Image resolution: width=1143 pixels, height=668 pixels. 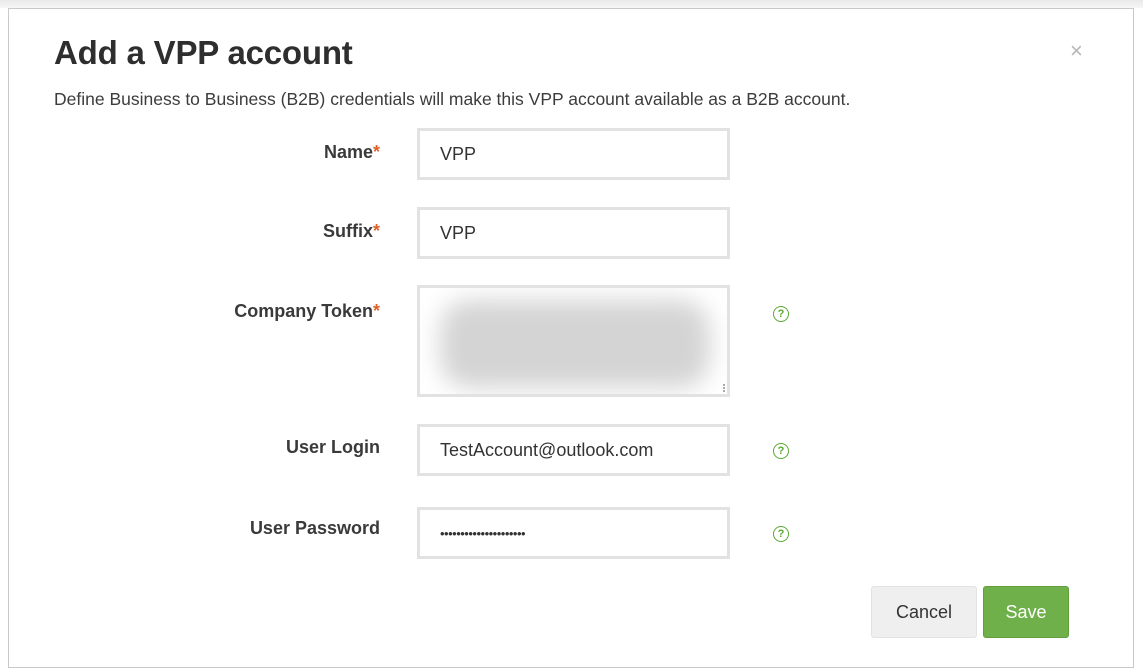 What do you see at coordinates (314, 528) in the screenshot?
I see `user-password-label: User Password` at bounding box center [314, 528].